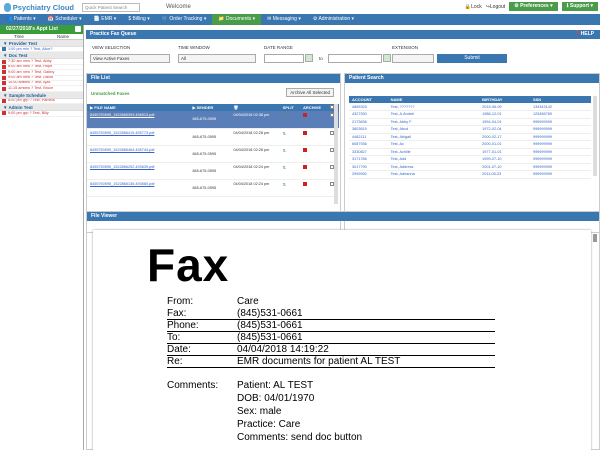 The width and height of the screenshot is (600, 450). I want to click on appt-list-header: 02/27/2018's Appt List, so click(41, 29).